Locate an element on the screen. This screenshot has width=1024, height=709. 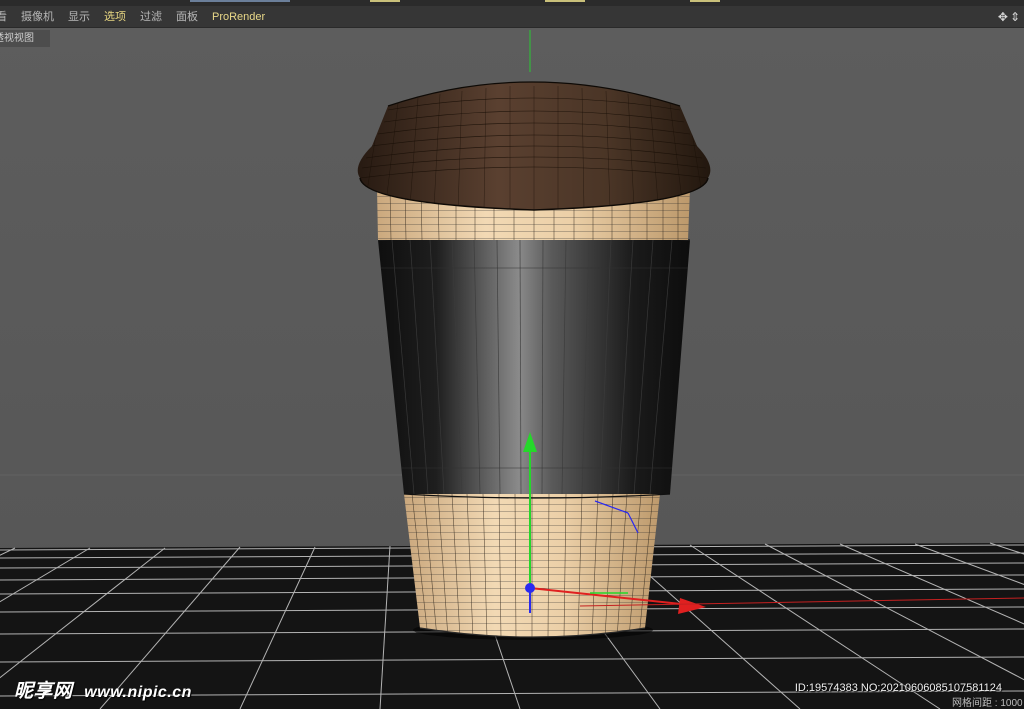
view-navigation-icons: ✥ ⇕ is located at coordinates (1009, 17).